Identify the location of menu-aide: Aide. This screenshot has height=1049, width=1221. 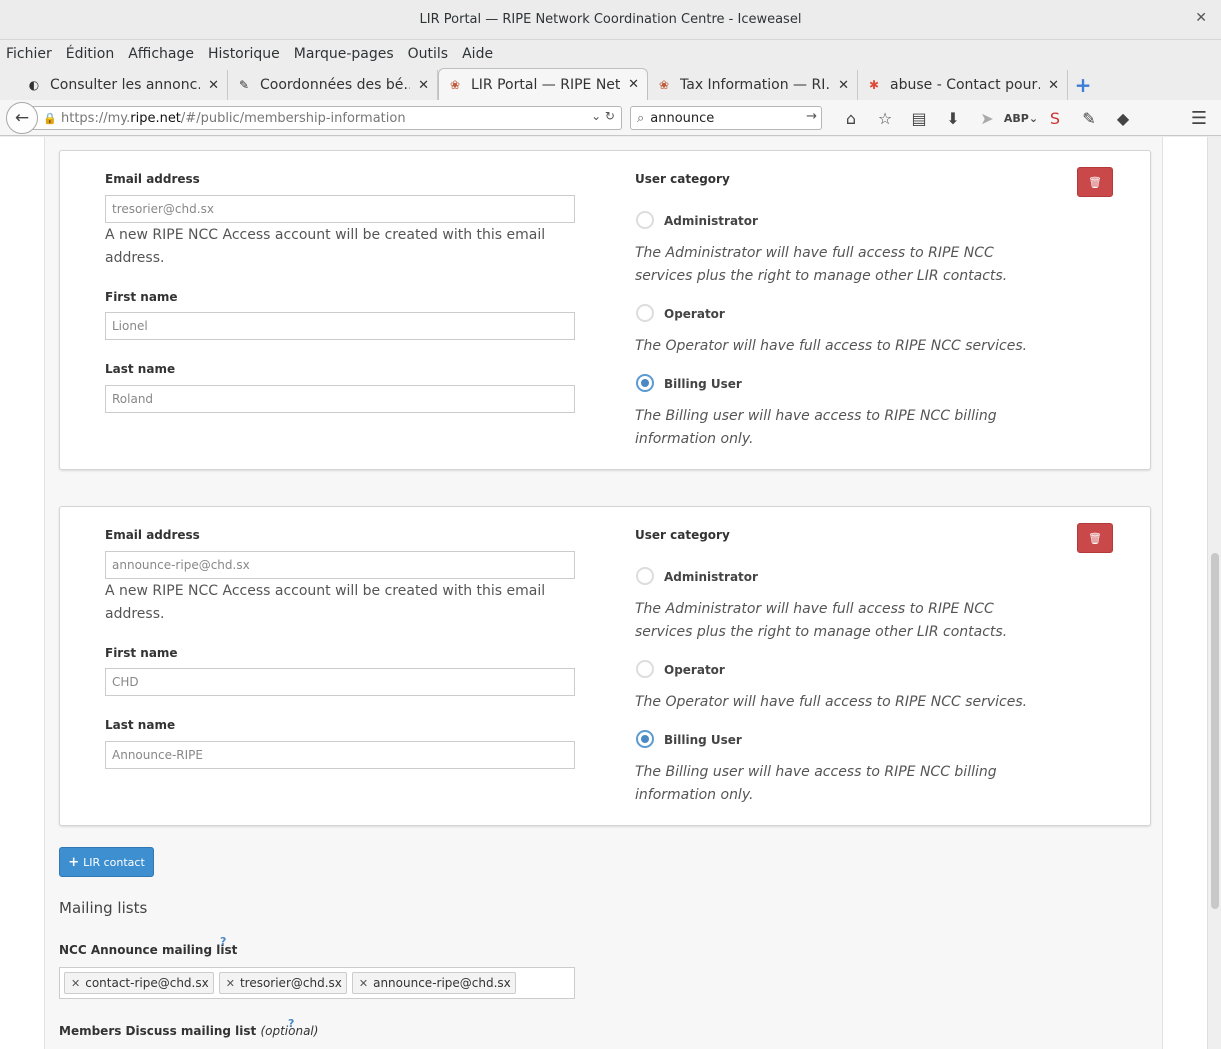
(477, 54).